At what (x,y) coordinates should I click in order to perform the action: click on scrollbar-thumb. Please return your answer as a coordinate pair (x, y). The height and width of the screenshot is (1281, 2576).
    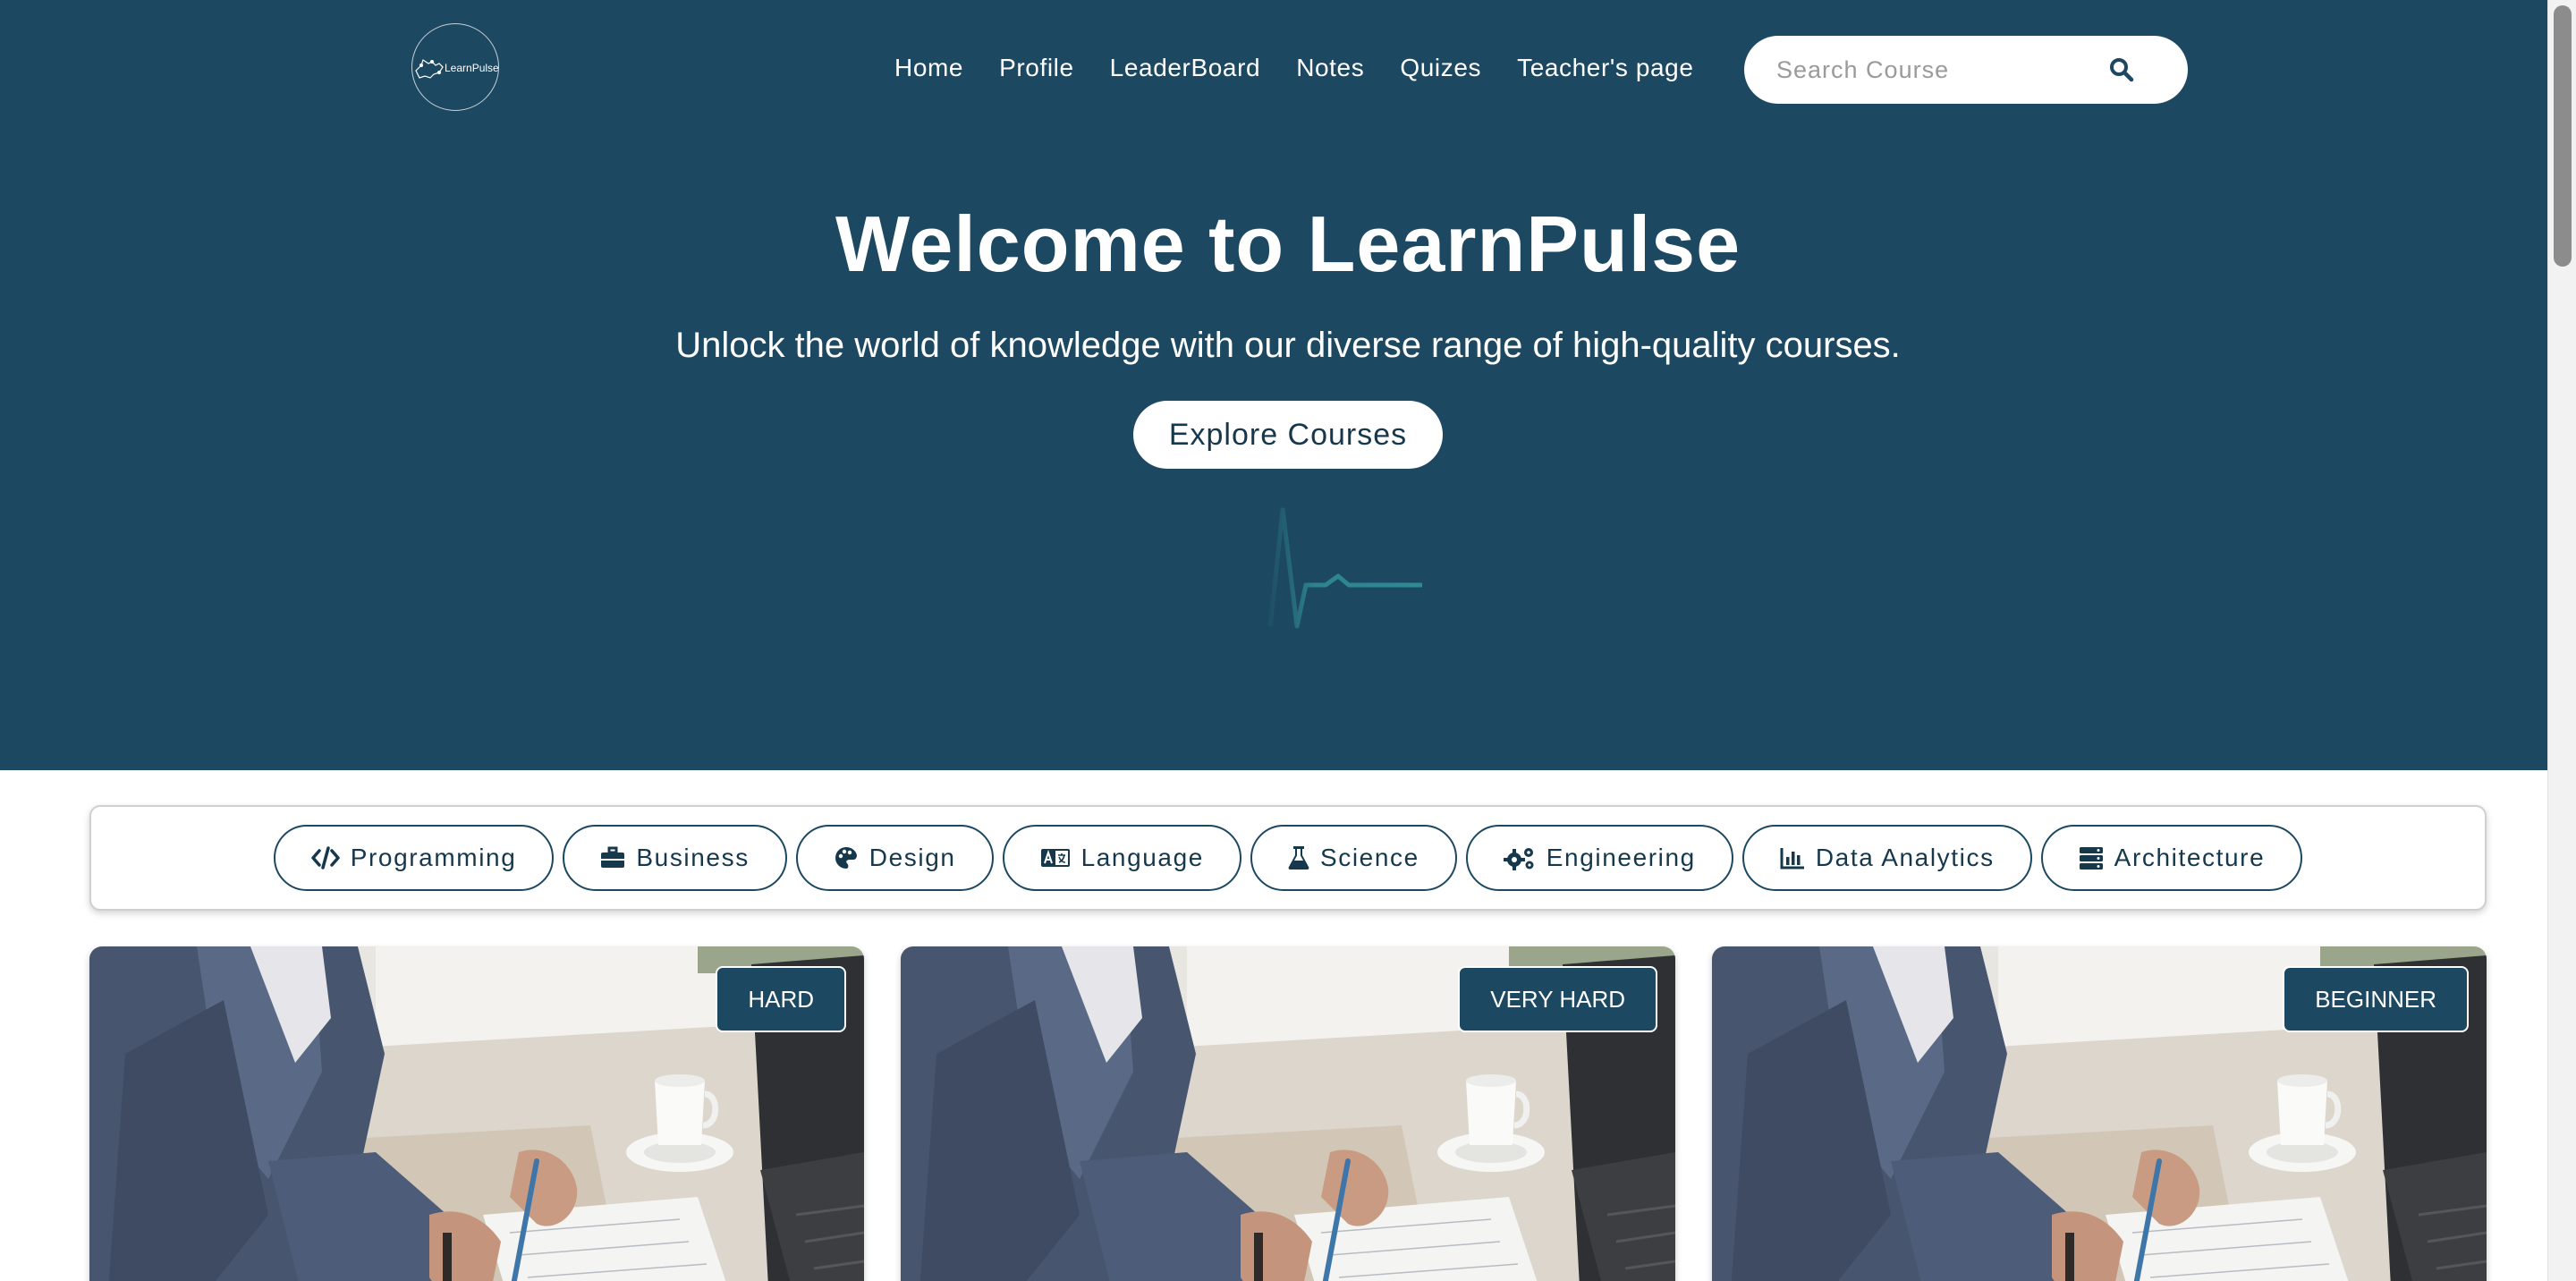
    Looking at the image, I should click on (2563, 136).